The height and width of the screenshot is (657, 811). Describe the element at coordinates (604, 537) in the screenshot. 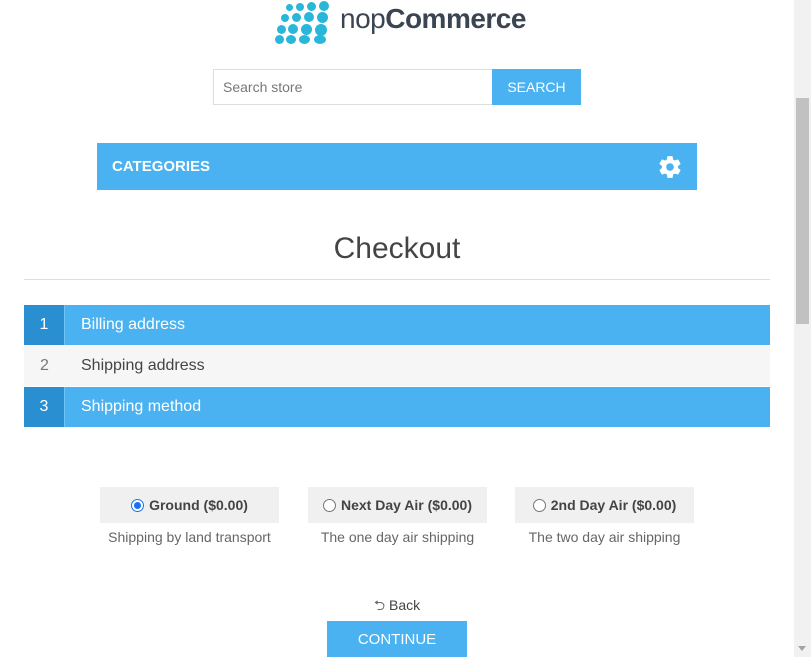

I see `shipping-option-description: The two day air shipping` at that location.